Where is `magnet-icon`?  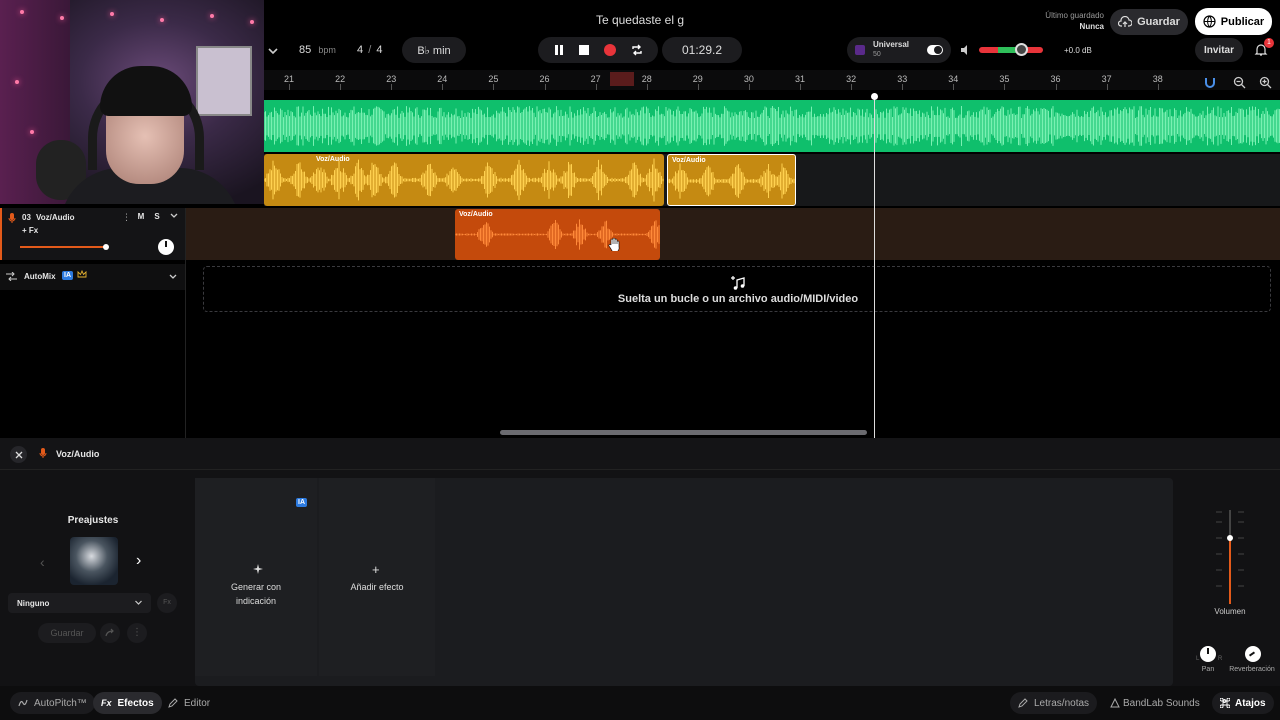 magnet-icon is located at coordinates (1210, 83).